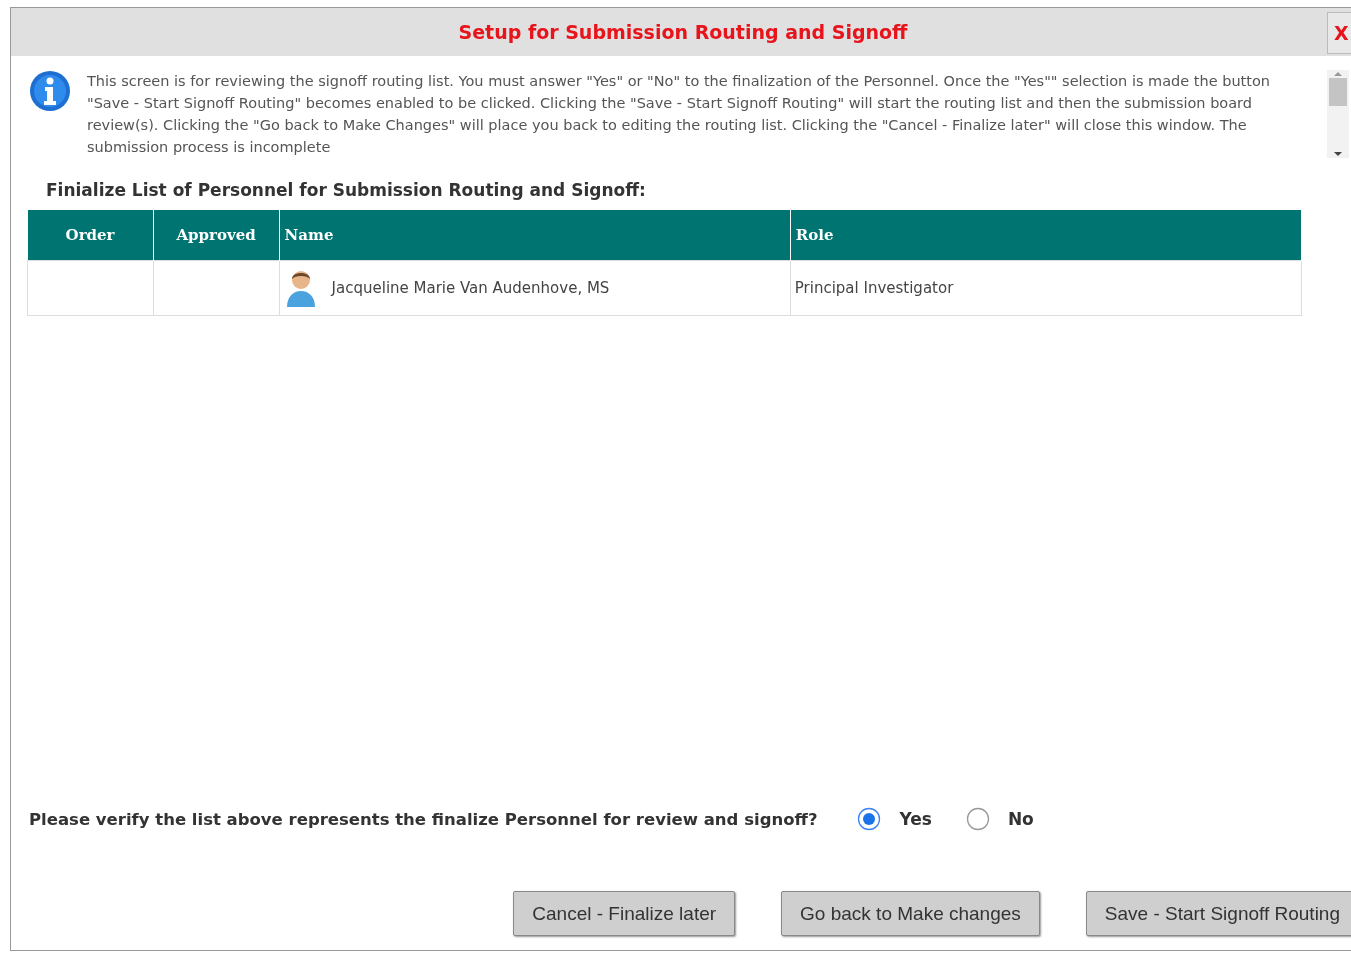 The width and height of the screenshot is (1351, 955). I want to click on info-text: This screen is for reviewing the signoff routing list. You must answer "Yes" or "No" to the finalization of the Personnel. Once the "Yes"" selection is made the button "Save - Start Signoff Routing" becomes enabled to be clicked. Clicking the "Save - Start Signoff Routing" will start the routing list and then the submission board review(s). Clicking the "Go back to Make Changes" will place you back to editing the routing list. Clicking the "Cancel - Finalize later" will close this window. The submission process is incomplete, so click(679, 114).